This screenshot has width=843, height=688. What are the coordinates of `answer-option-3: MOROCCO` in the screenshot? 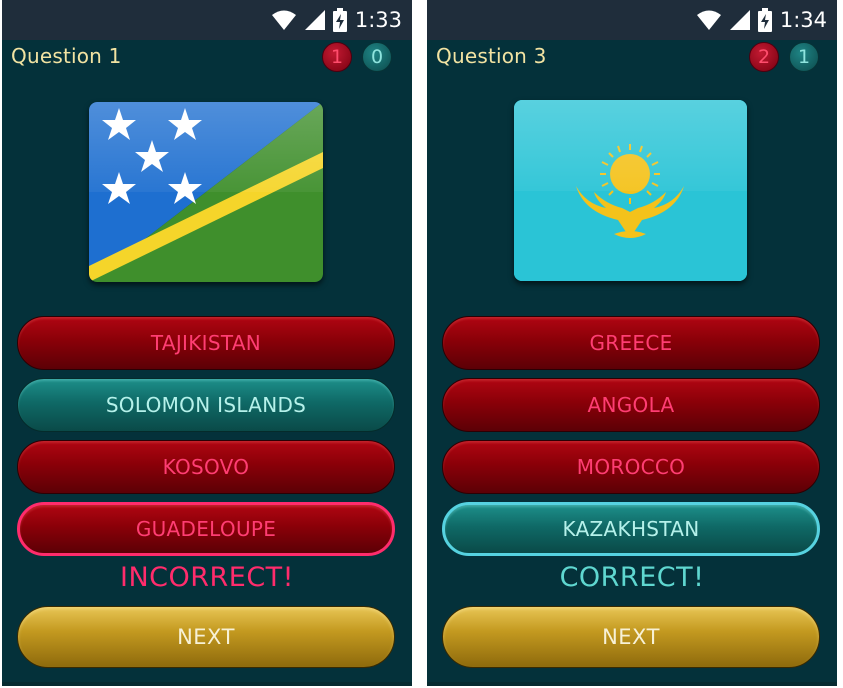 It's located at (631, 467).